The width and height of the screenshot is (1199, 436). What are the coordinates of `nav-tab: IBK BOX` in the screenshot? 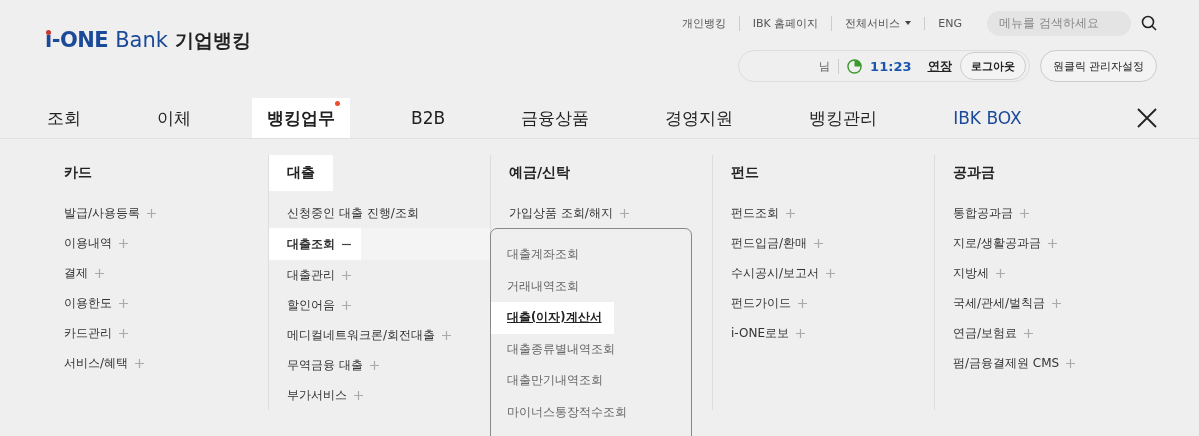 It's located at (987, 118).